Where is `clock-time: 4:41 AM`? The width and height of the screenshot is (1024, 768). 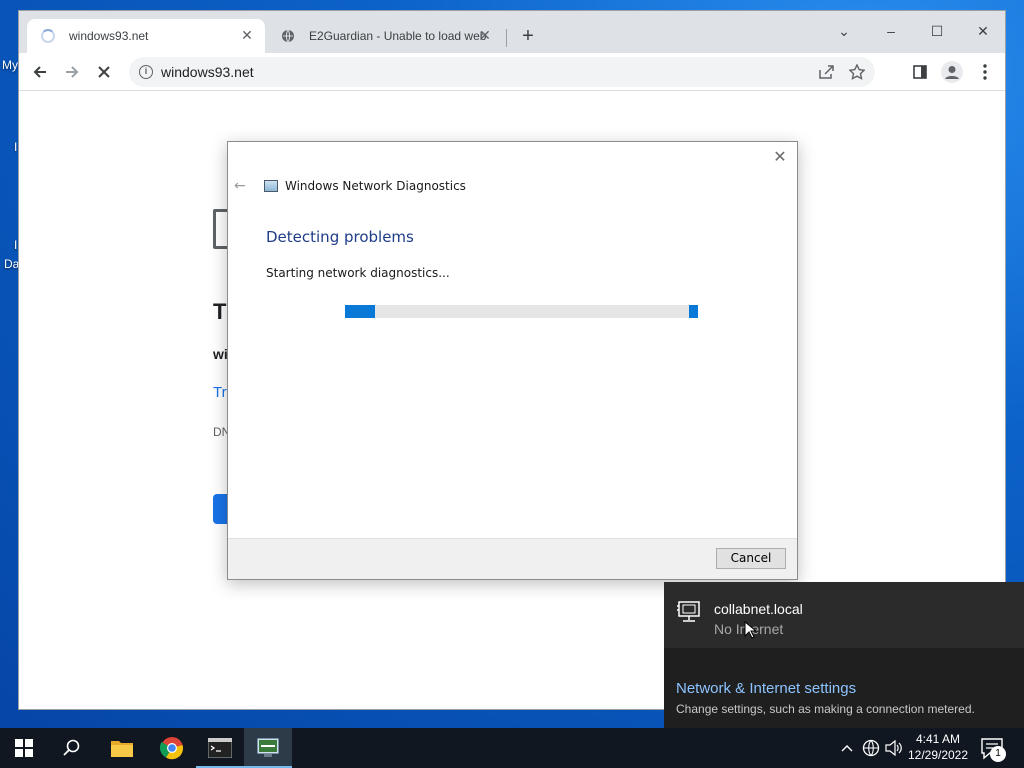
clock-time: 4:41 AM is located at coordinates (938, 739).